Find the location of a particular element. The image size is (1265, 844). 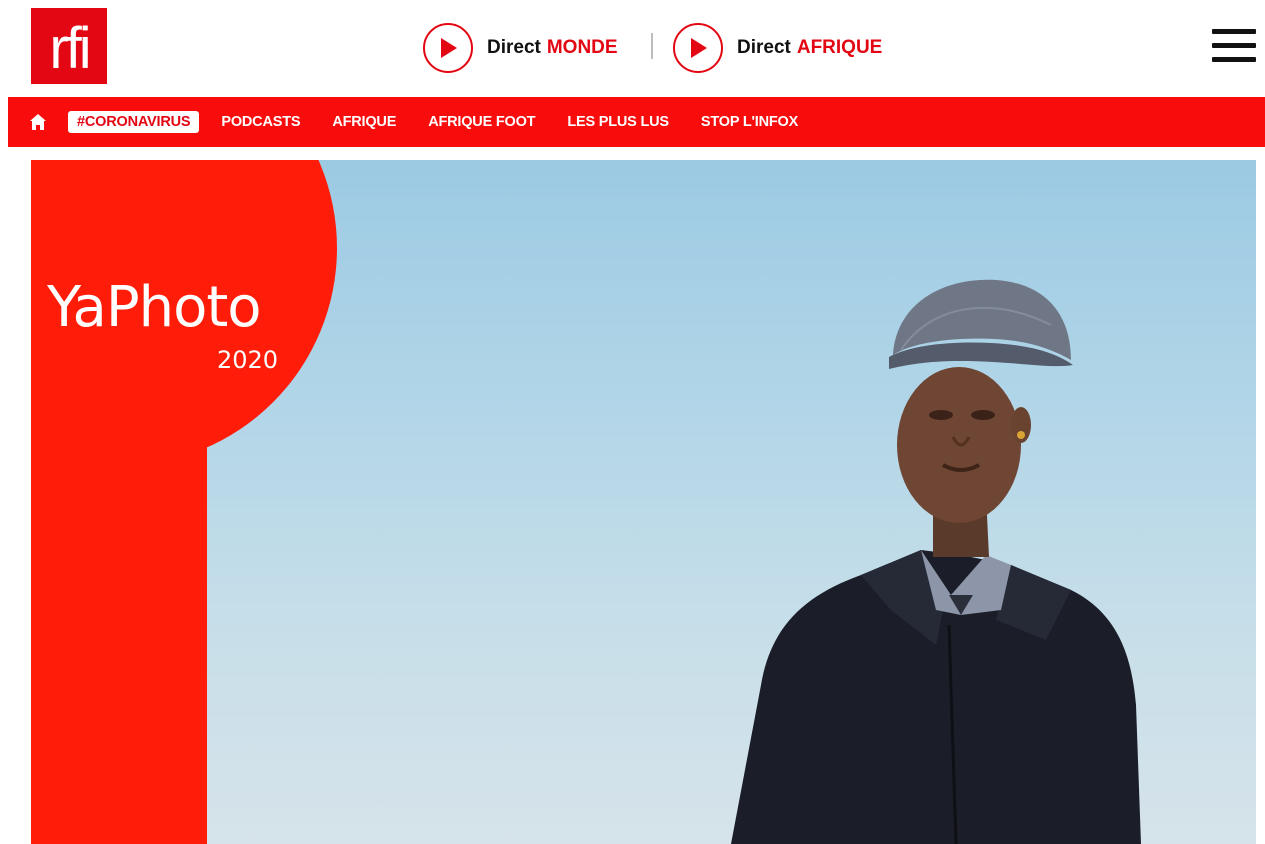

direct-afrique-button: Direct AFRIQUE is located at coordinates (777, 48).